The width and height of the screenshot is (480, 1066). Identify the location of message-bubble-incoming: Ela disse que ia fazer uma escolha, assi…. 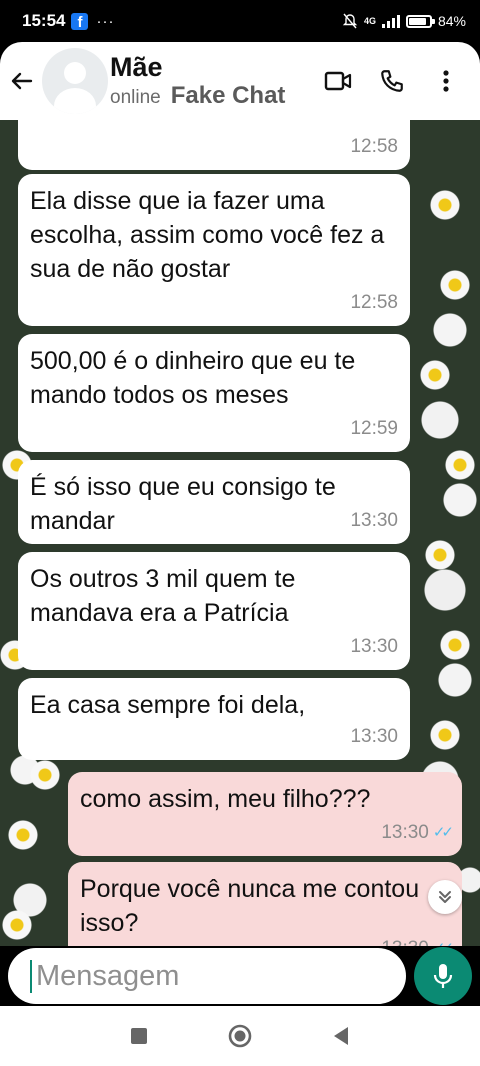
(214, 250).